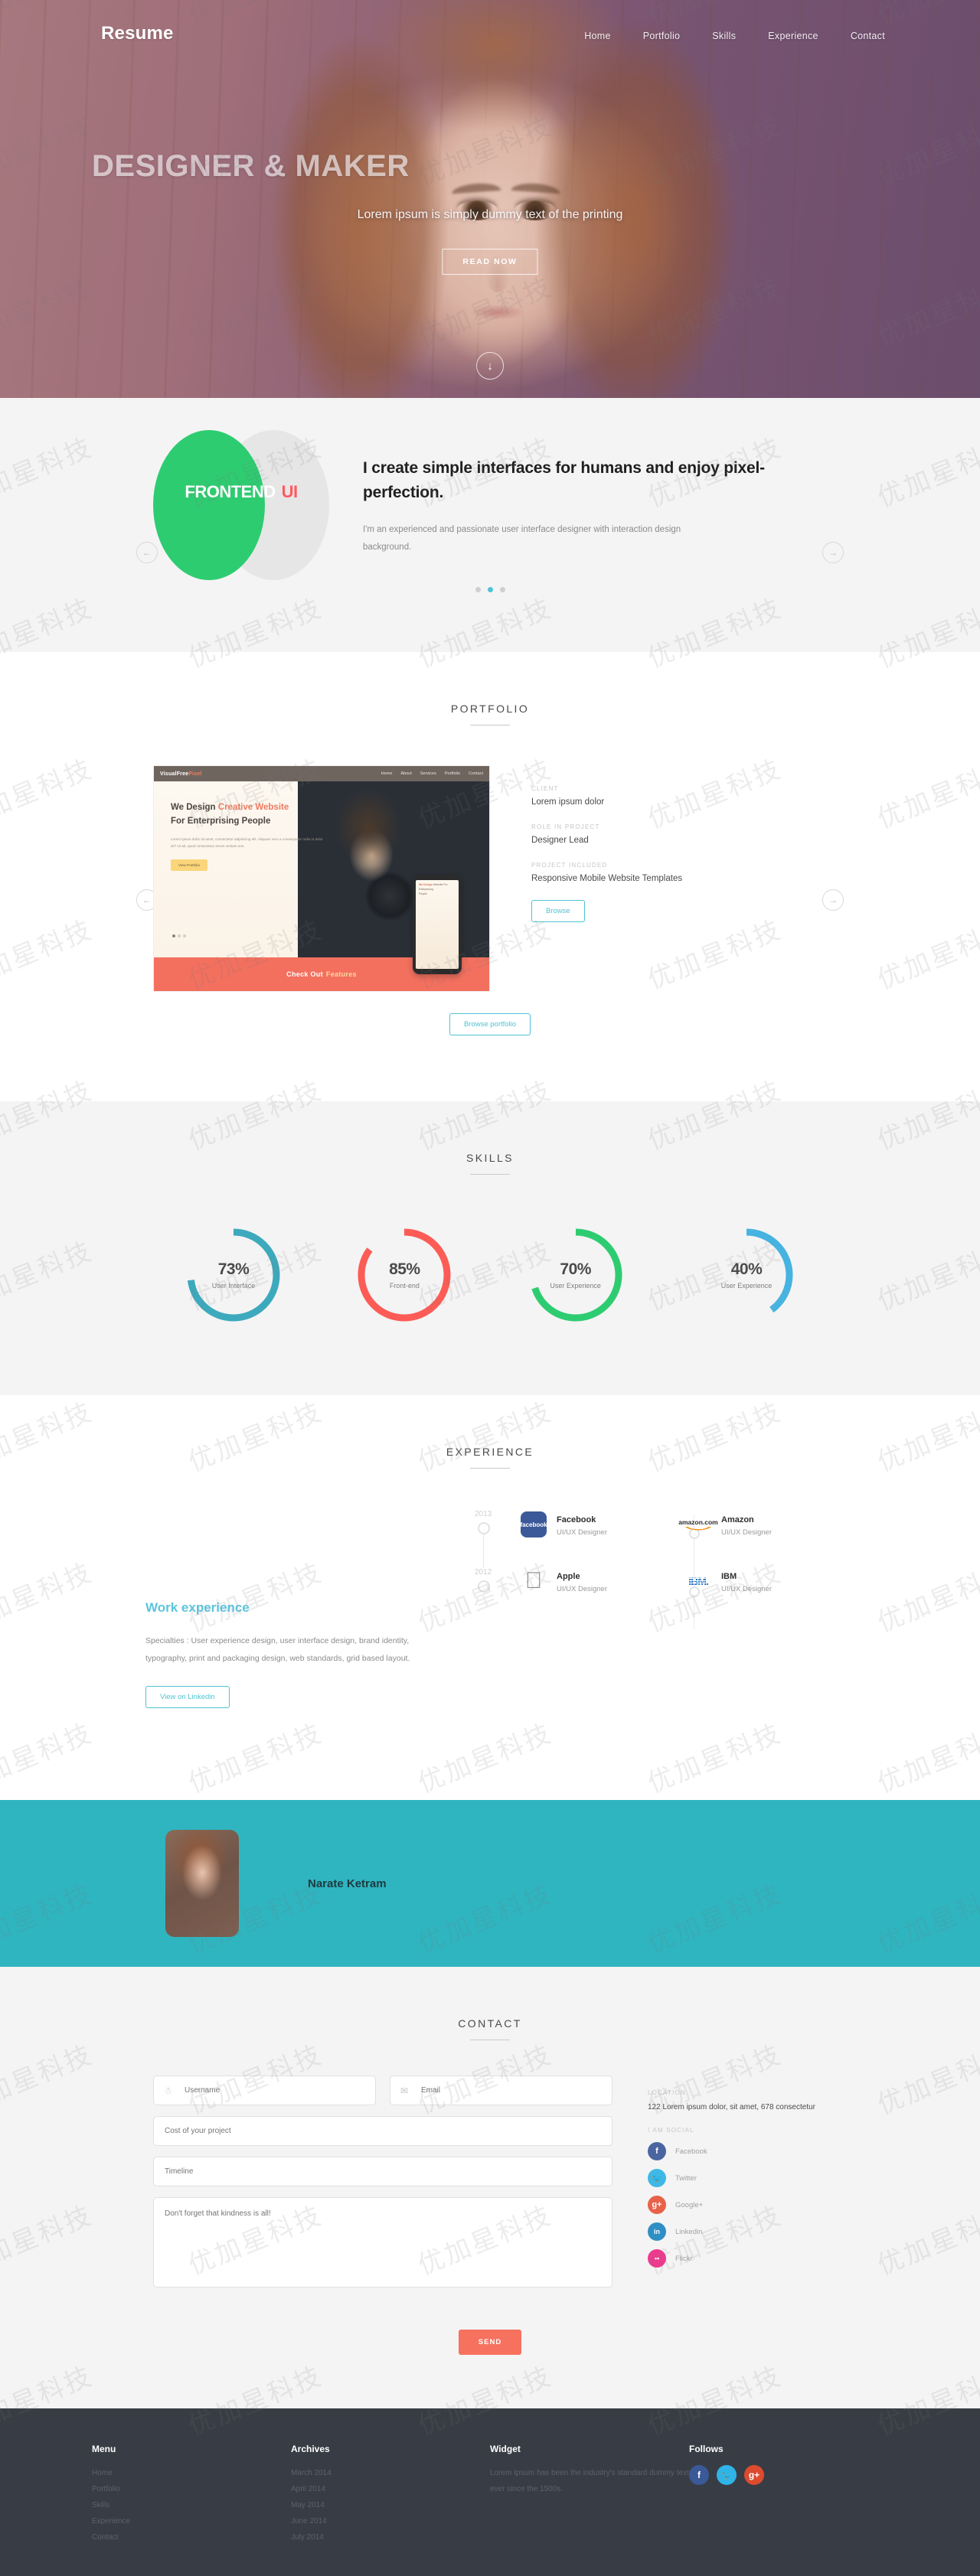 Image resolution: width=980 pixels, height=2576 pixels. Describe the element at coordinates (304, 974) in the screenshot. I see `mock-footer-text: Check Out` at that location.